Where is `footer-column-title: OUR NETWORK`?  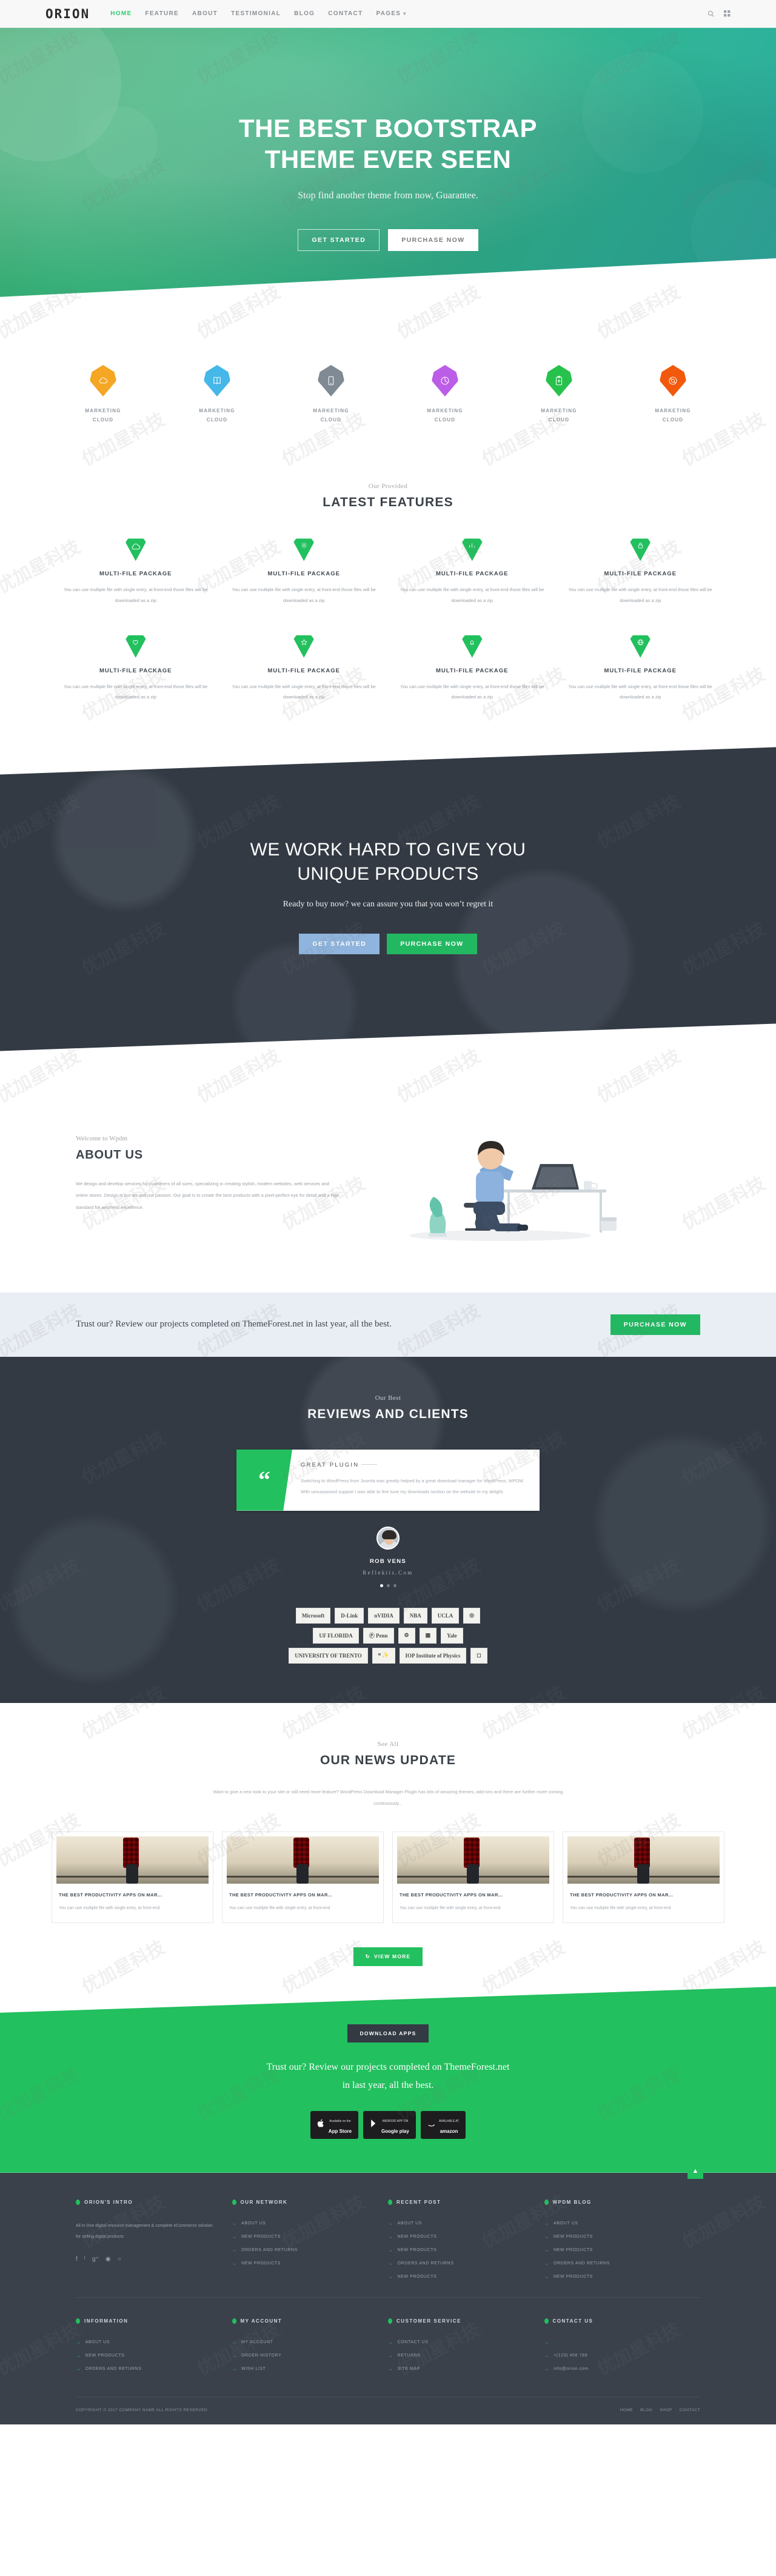 footer-column-title: OUR NETWORK is located at coordinates (303, 2202).